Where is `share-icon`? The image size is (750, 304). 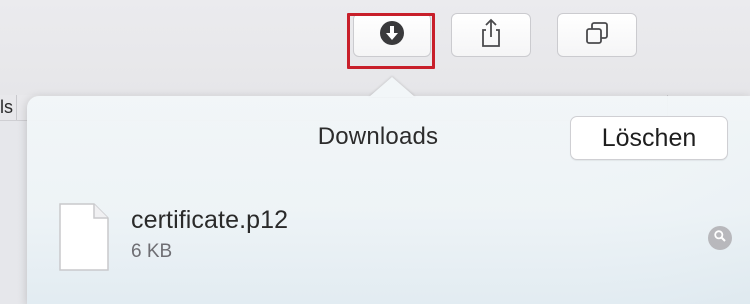
share-icon is located at coordinates (491, 35).